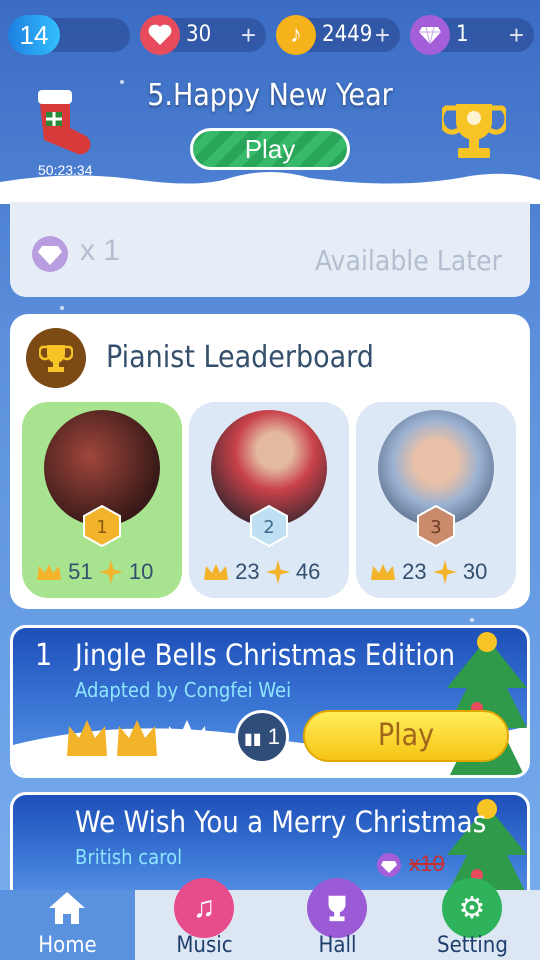 The width and height of the screenshot is (540, 960). Describe the element at coordinates (462, 34) in the screenshot. I see `gems-value: 1` at that location.